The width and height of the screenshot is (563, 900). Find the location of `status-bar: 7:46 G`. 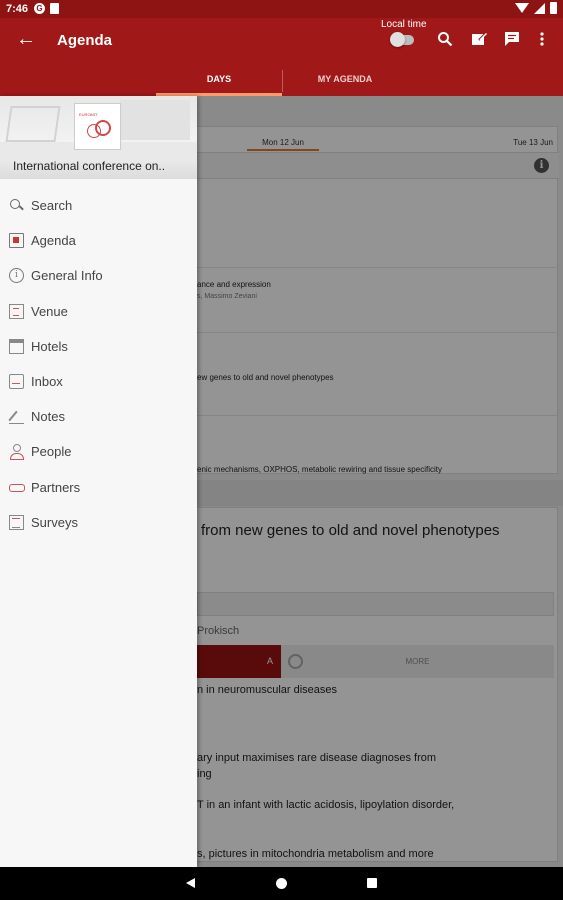

status-bar: 7:46 G is located at coordinates (281, 9).